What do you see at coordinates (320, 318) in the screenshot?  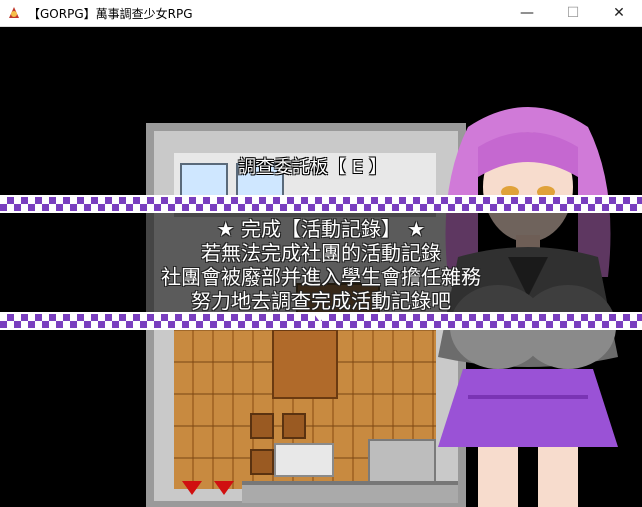 I see `continue-arrow-icon` at bounding box center [320, 318].